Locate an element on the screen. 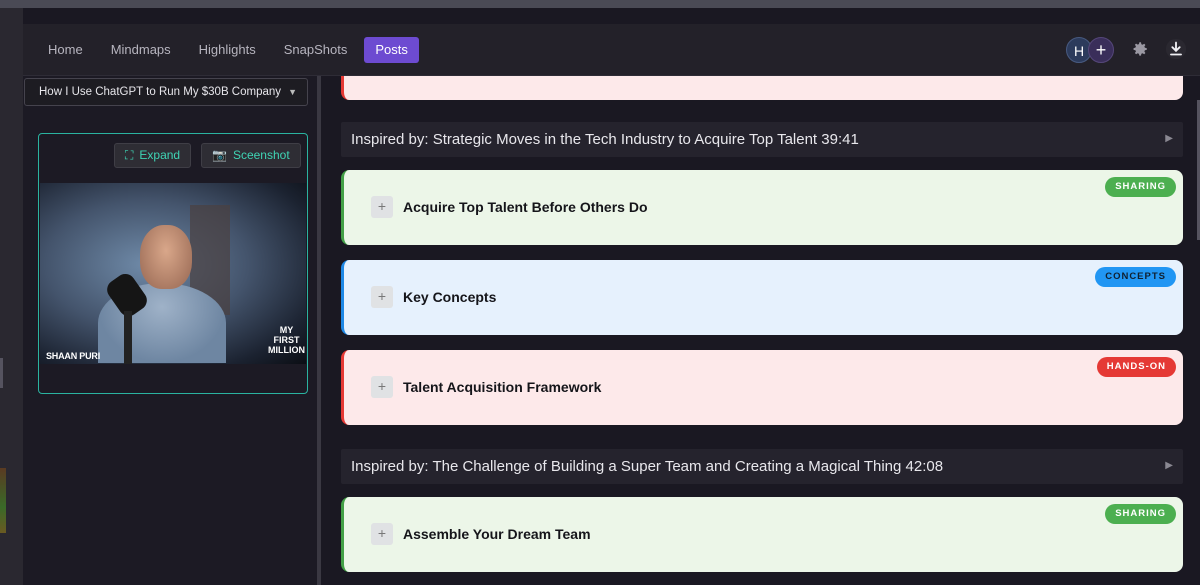 Image resolution: width=1200 pixels, height=585 pixels. download-icon is located at coordinates (1176, 50).